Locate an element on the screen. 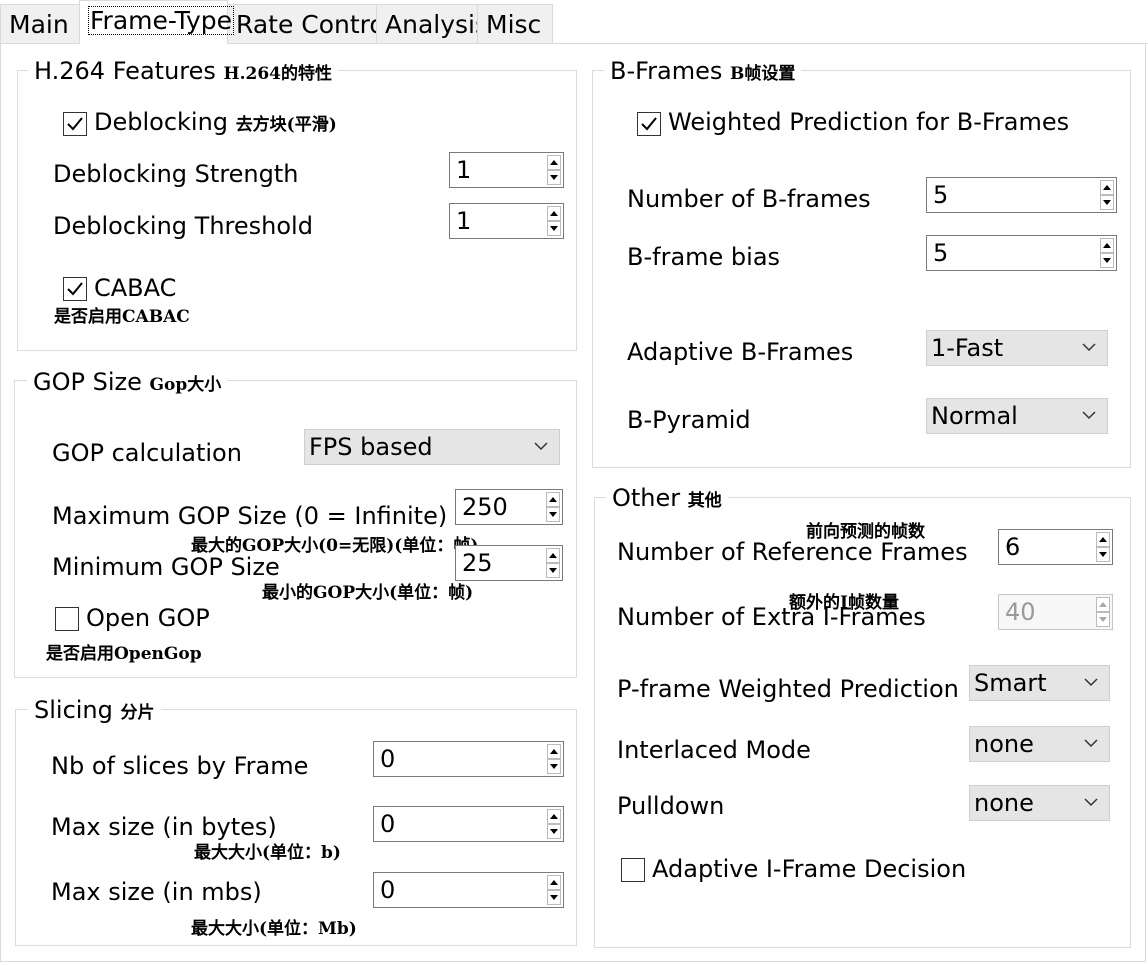  deblocking-threshold-spinbox: 1 is located at coordinates (506, 221).